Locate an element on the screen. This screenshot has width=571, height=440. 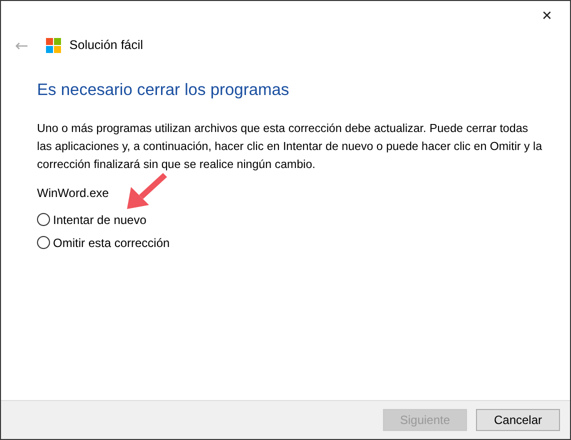
close-button: ✕ is located at coordinates (547, 16).